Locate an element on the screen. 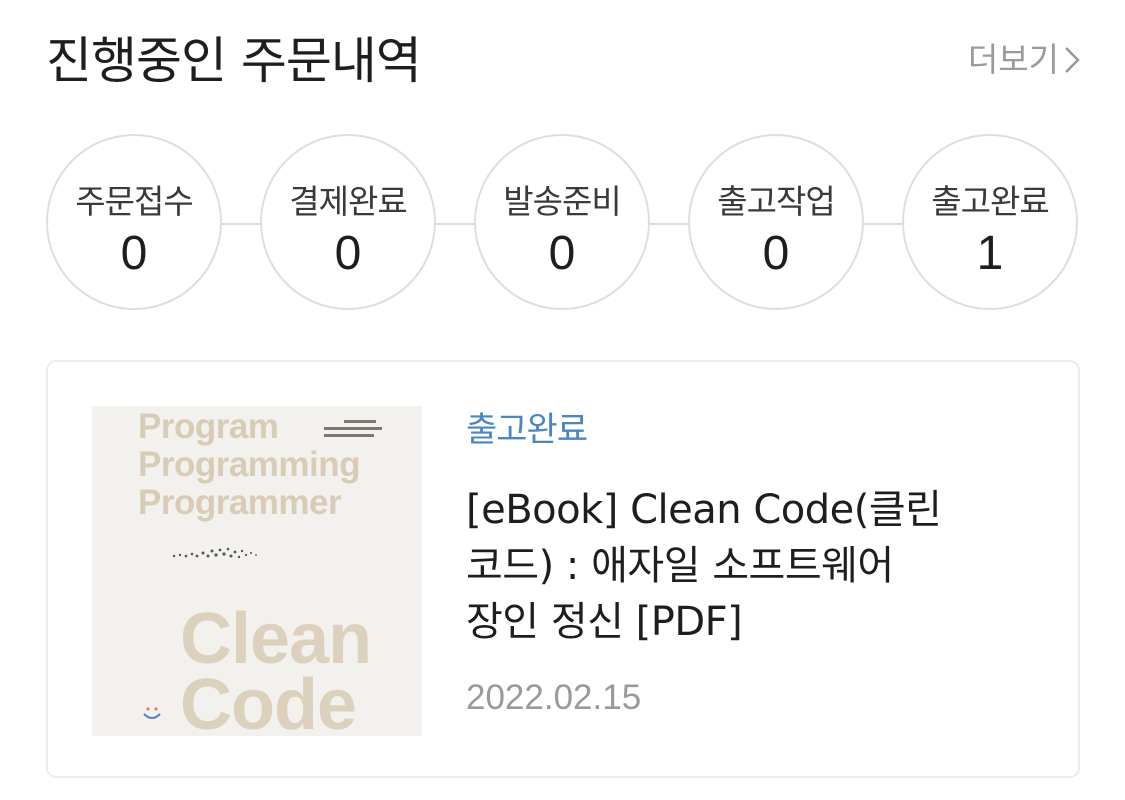 The width and height of the screenshot is (1125, 800). step-label: 주문접수 is located at coordinates (134, 201).